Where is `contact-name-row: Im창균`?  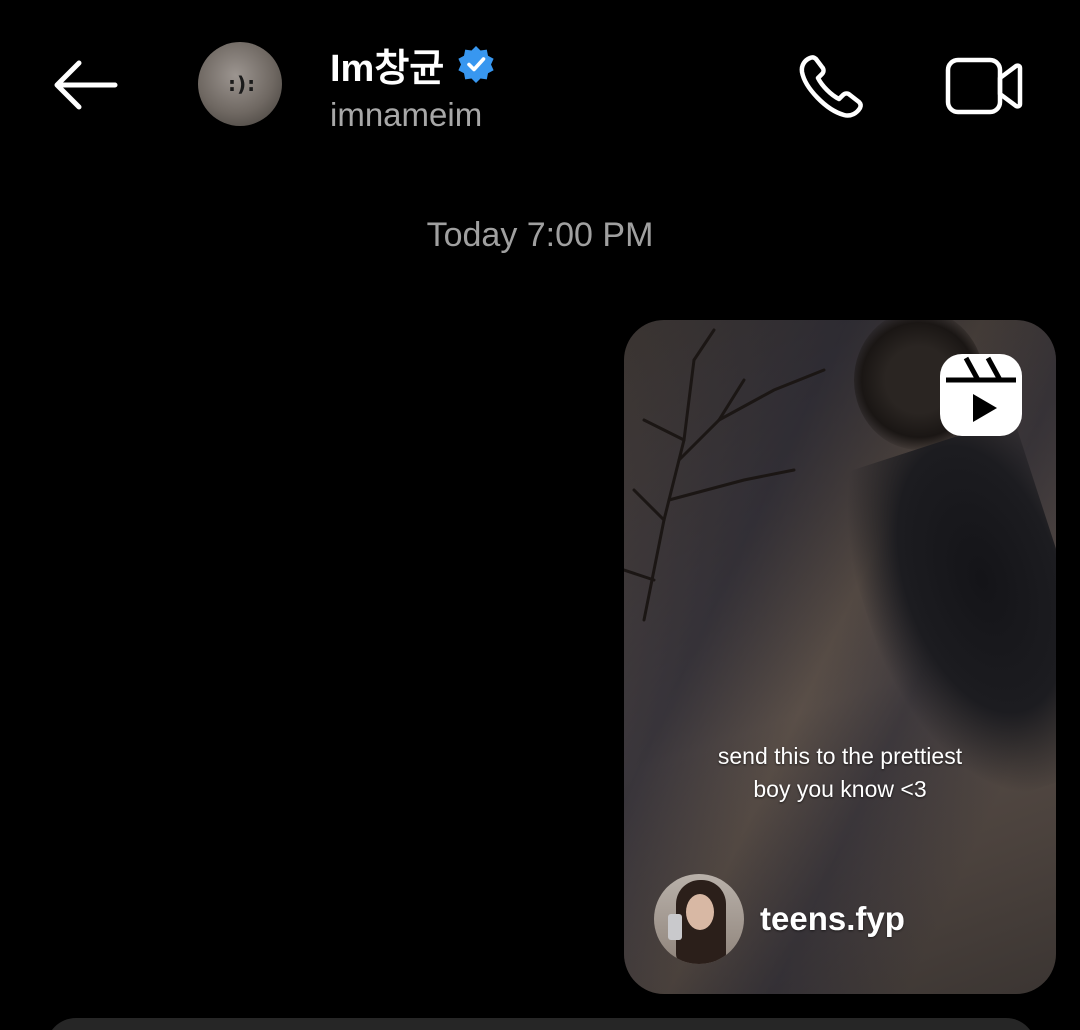 contact-name-row: Im창균 is located at coordinates (413, 64).